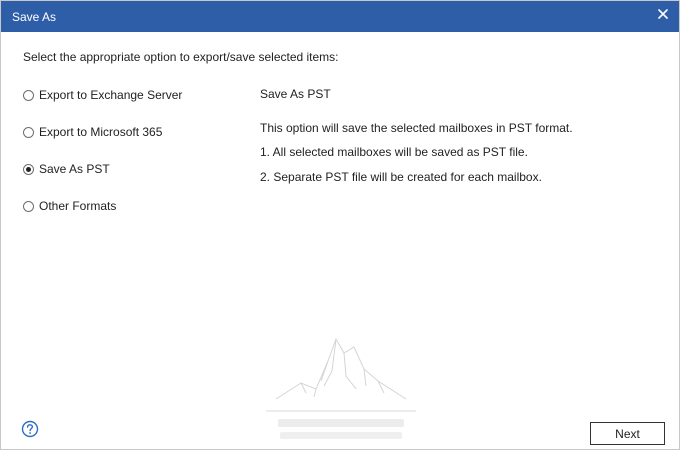 This screenshot has width=680, height=450. Describe the element at coordinates (78, 206) in the screenshot. I see `option-label: Other Formats` at that location.